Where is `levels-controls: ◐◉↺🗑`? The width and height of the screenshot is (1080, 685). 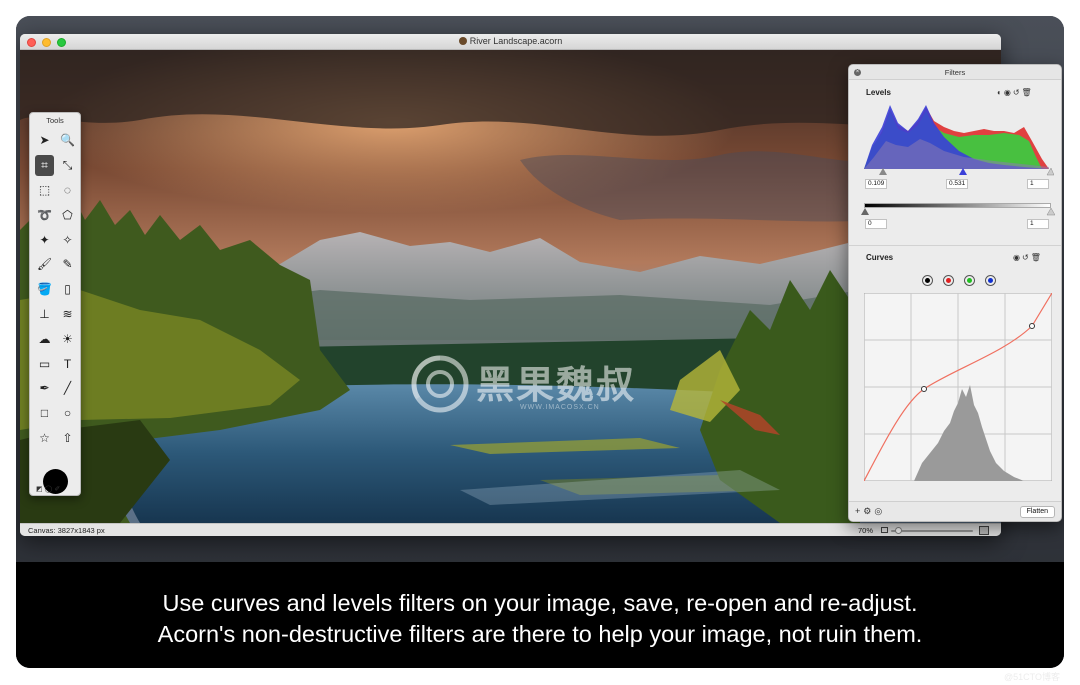 levels-controls: ◐◉↺🗑 is located at coordinates (1015, 92).